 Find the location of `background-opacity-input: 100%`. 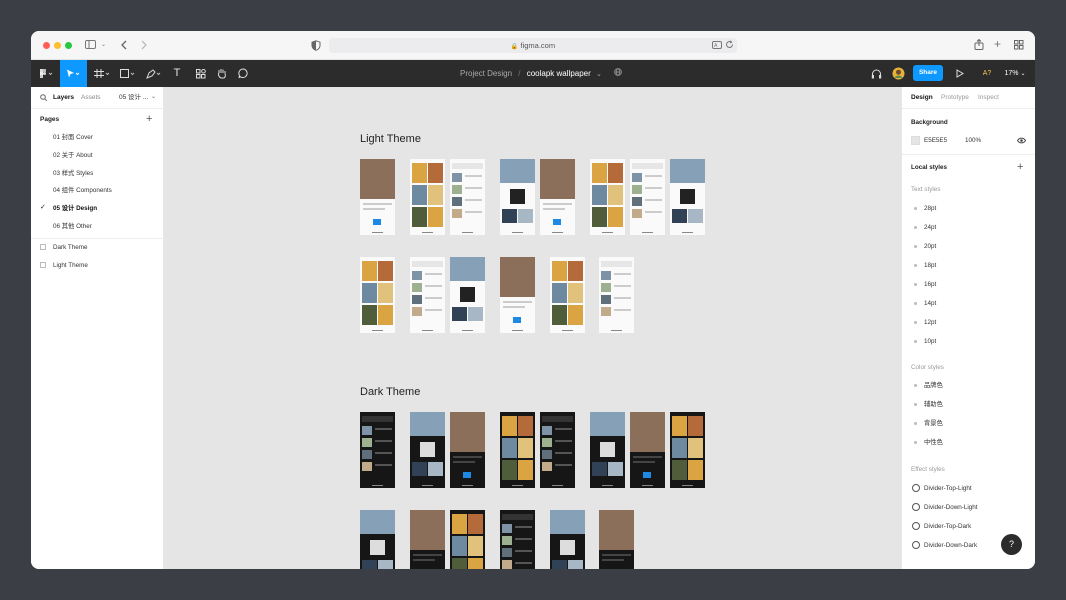

background-opacity-input: 100% is located at coordinates (973, 141).